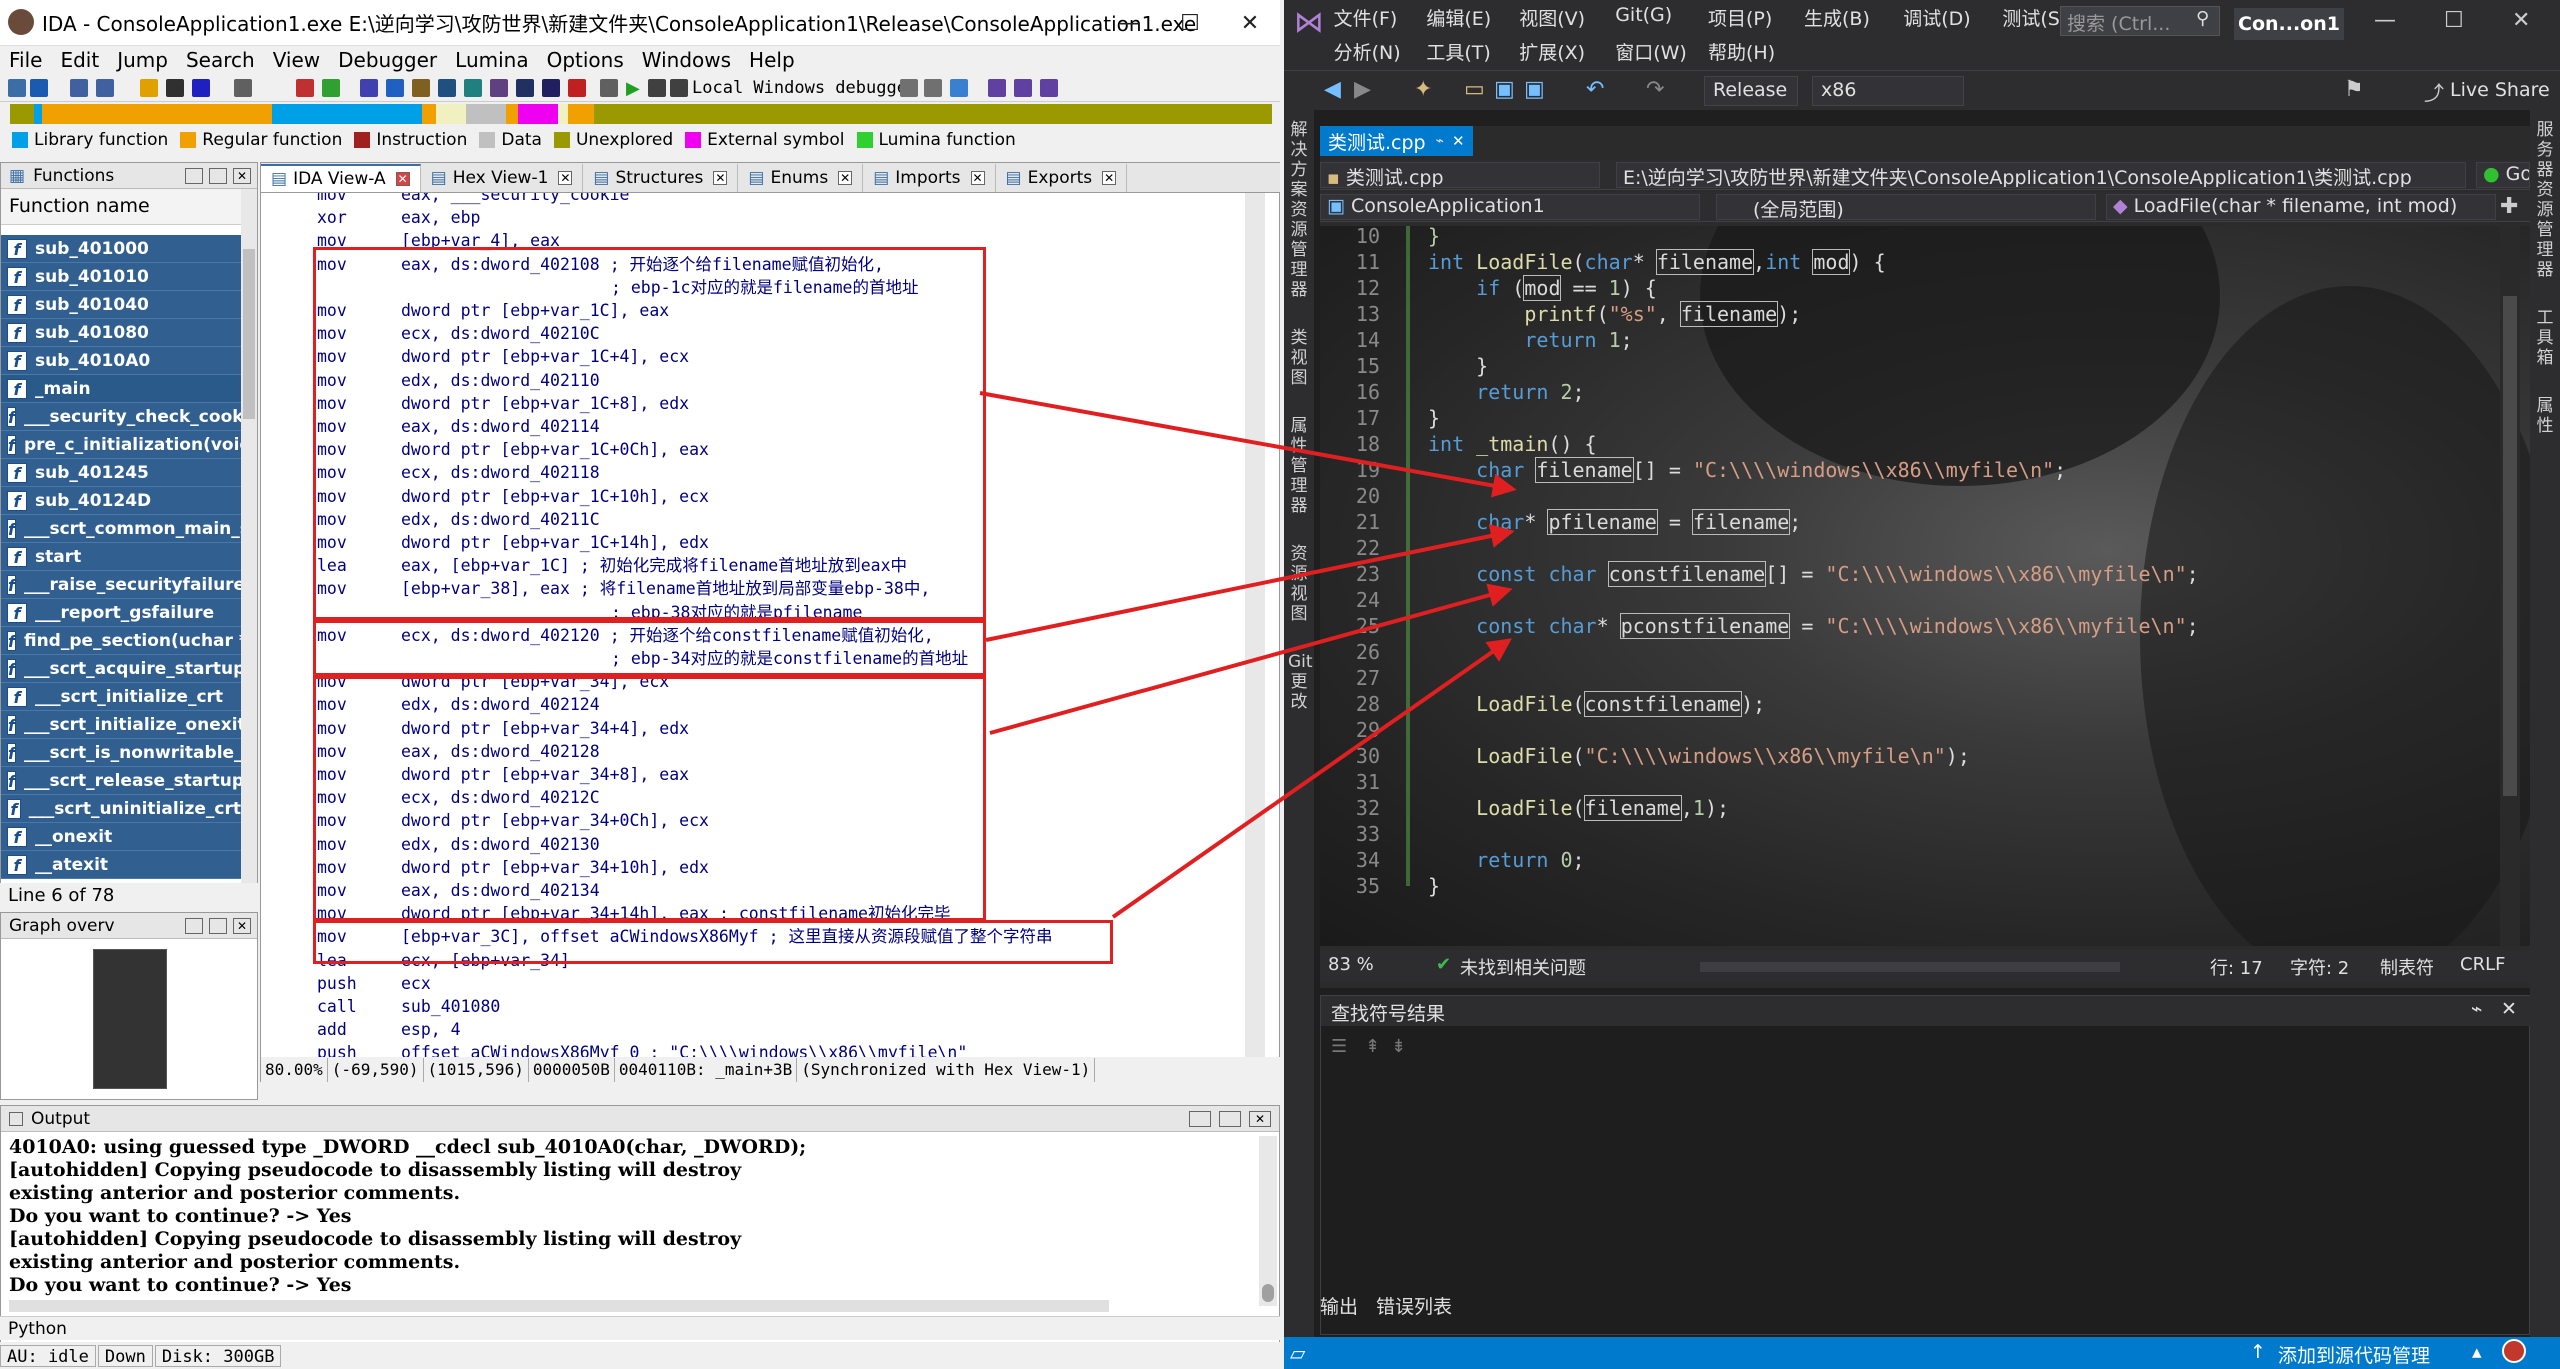 The width and height of the screenshot is (2560, 1369). I want to click on menu-options: Options, so click(585, 60).